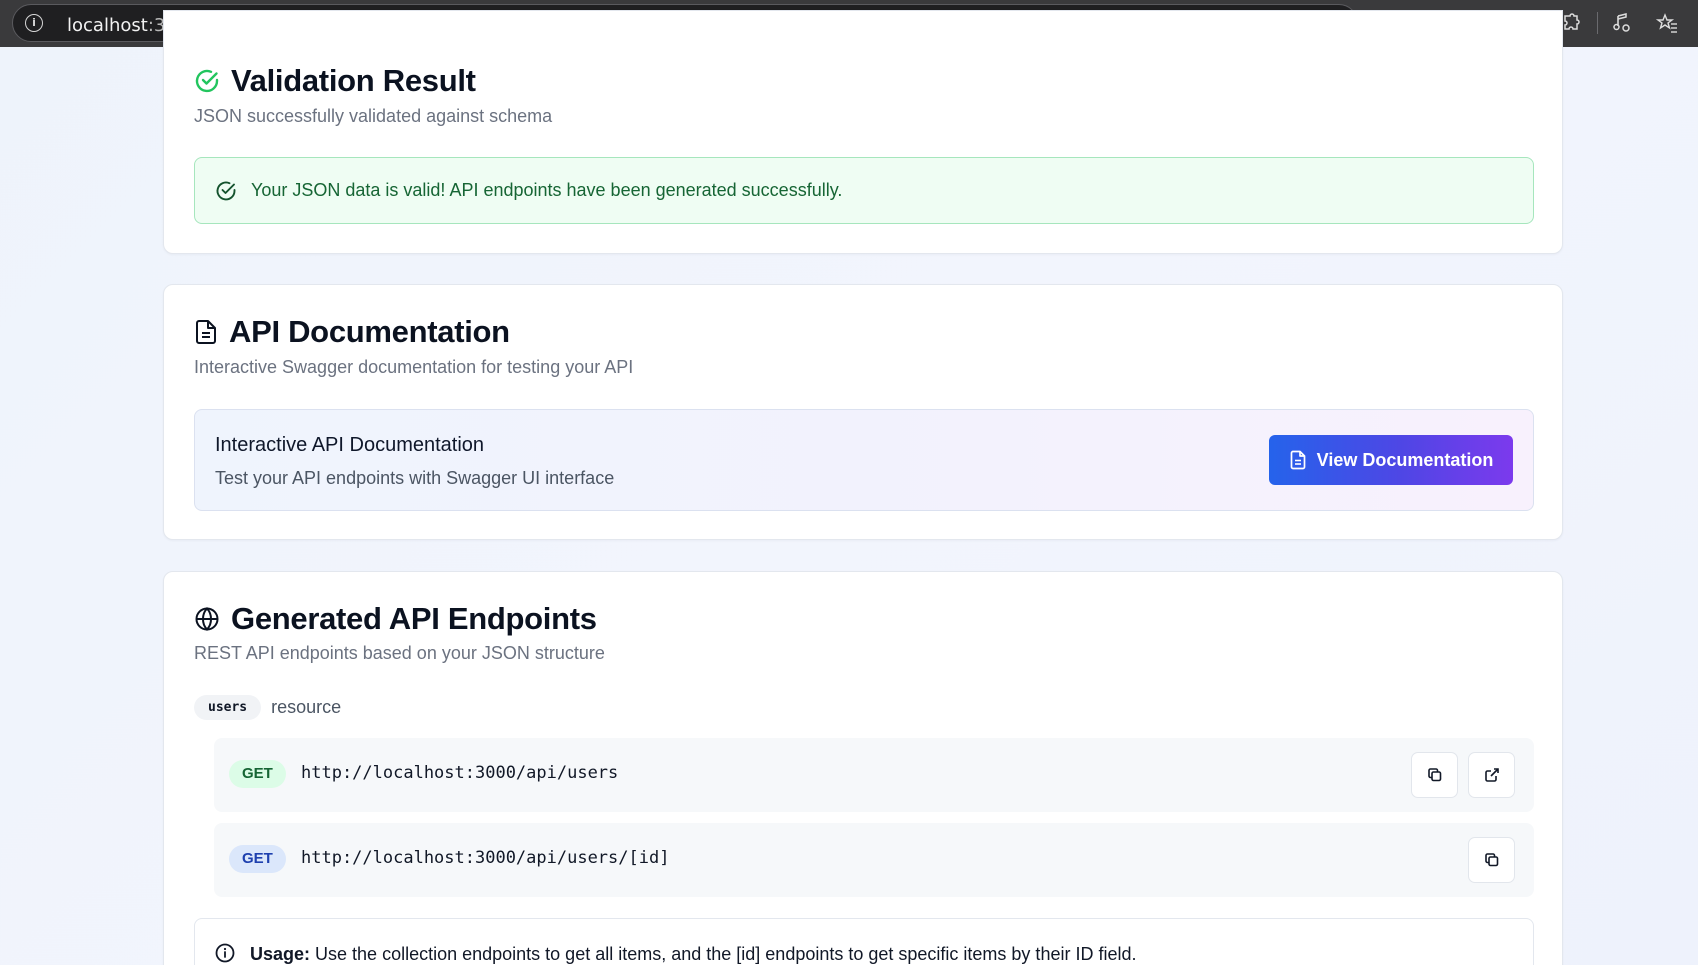 This screenshot has width=1698, height=965. What do you see at coordinates (414, 618) in the screenshot?
I see `endpoints-title: Generated API Endpoints` at bounding box center [414, 618].